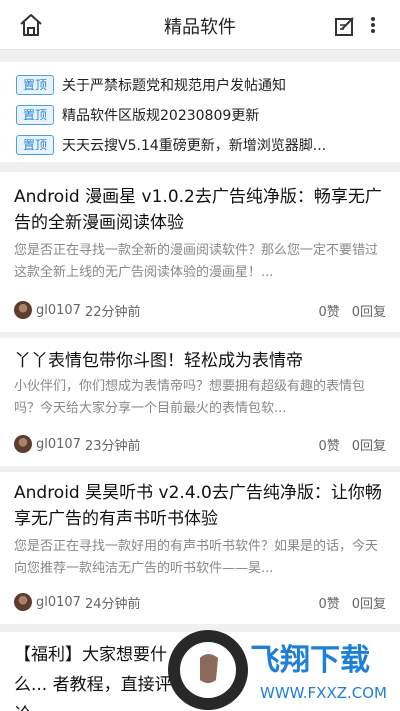 This screenshot has height=711, width=400. Describe the element at coordinates (323, 693) in the screenshot. I see `watermark-url: WWW.FXXZ.COM` at that location.